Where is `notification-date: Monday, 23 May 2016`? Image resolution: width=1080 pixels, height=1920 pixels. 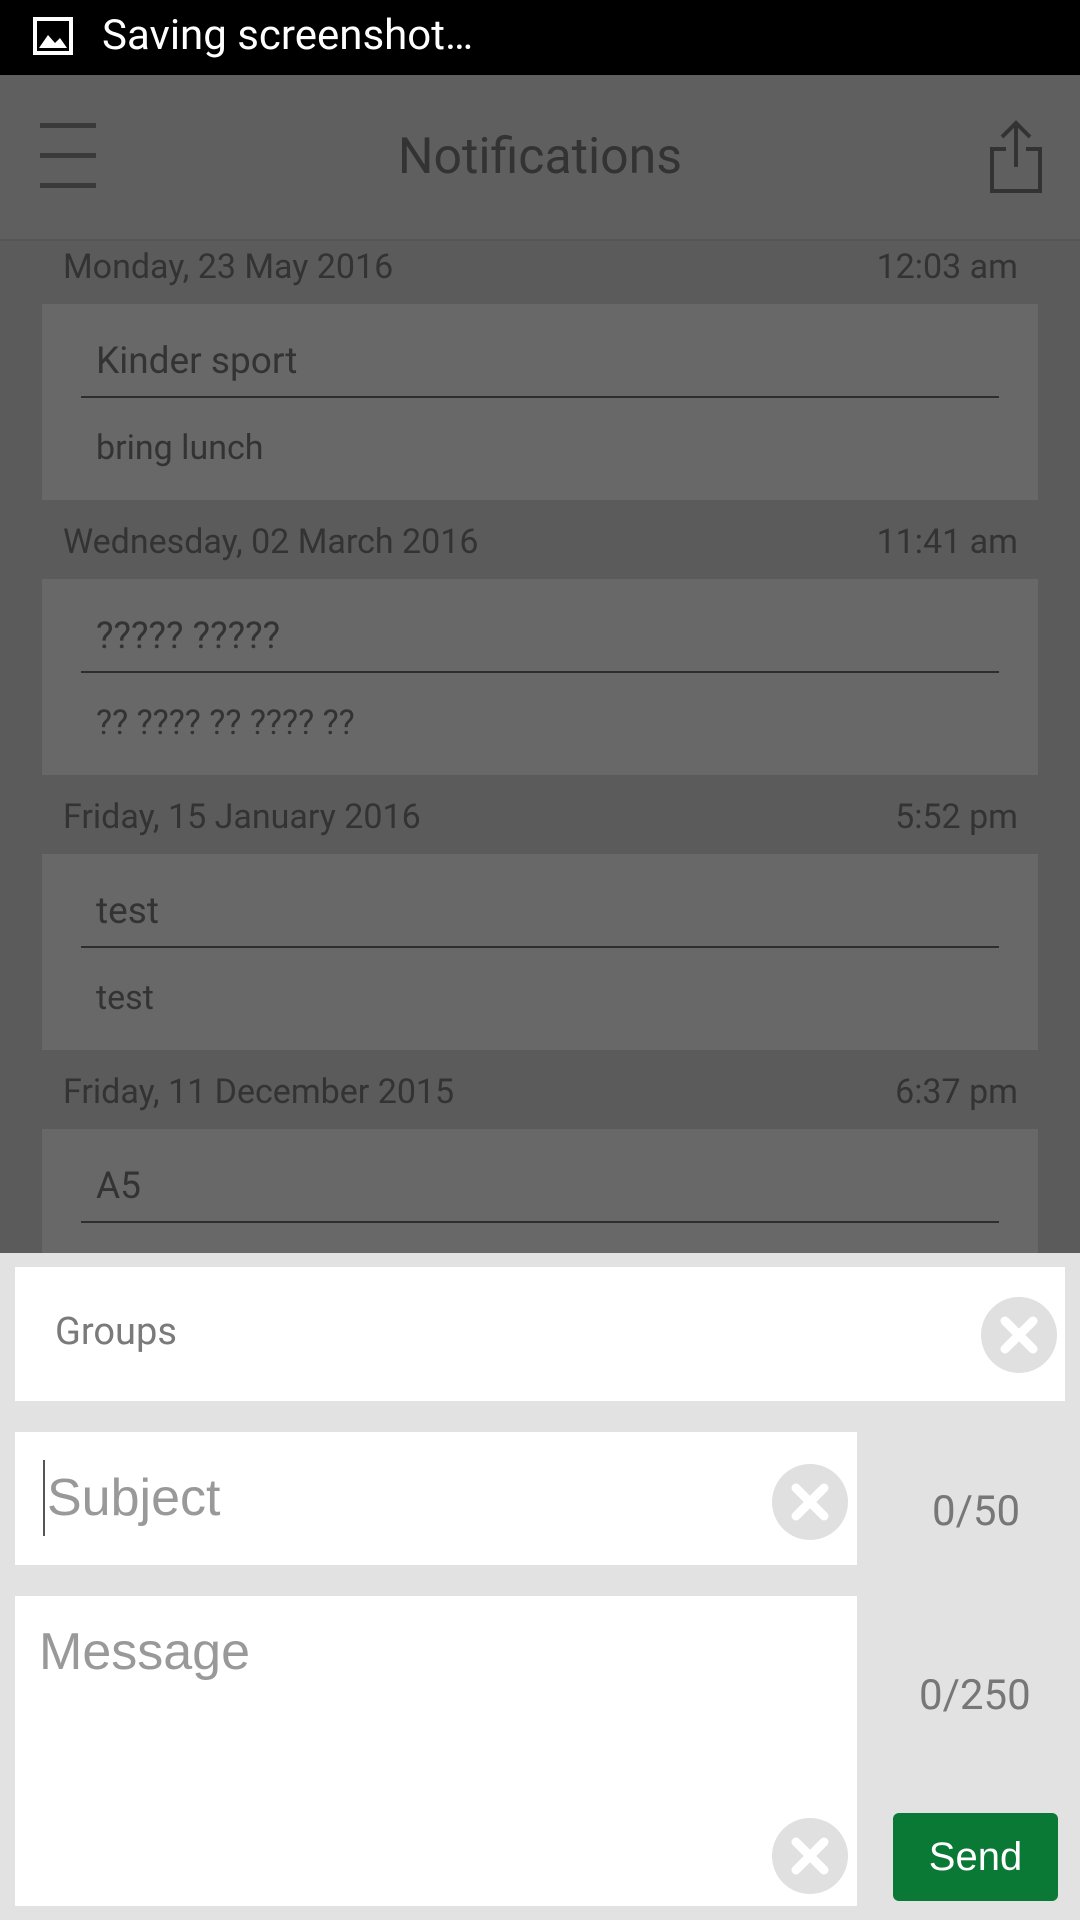
notification-date: Monday, 23 May 2016 is located at coordinates (228, 267).